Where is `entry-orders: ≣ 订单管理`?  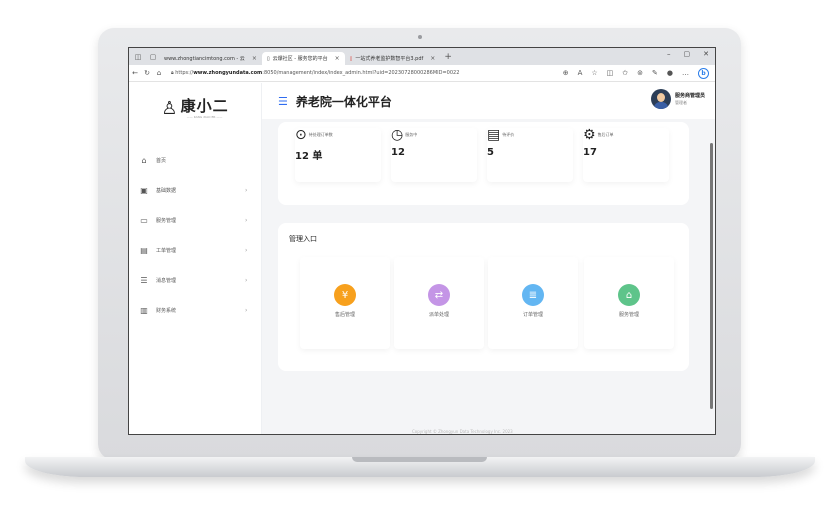 entry-orders: ≣ 订单管理 is located at coordinates (533, 303).